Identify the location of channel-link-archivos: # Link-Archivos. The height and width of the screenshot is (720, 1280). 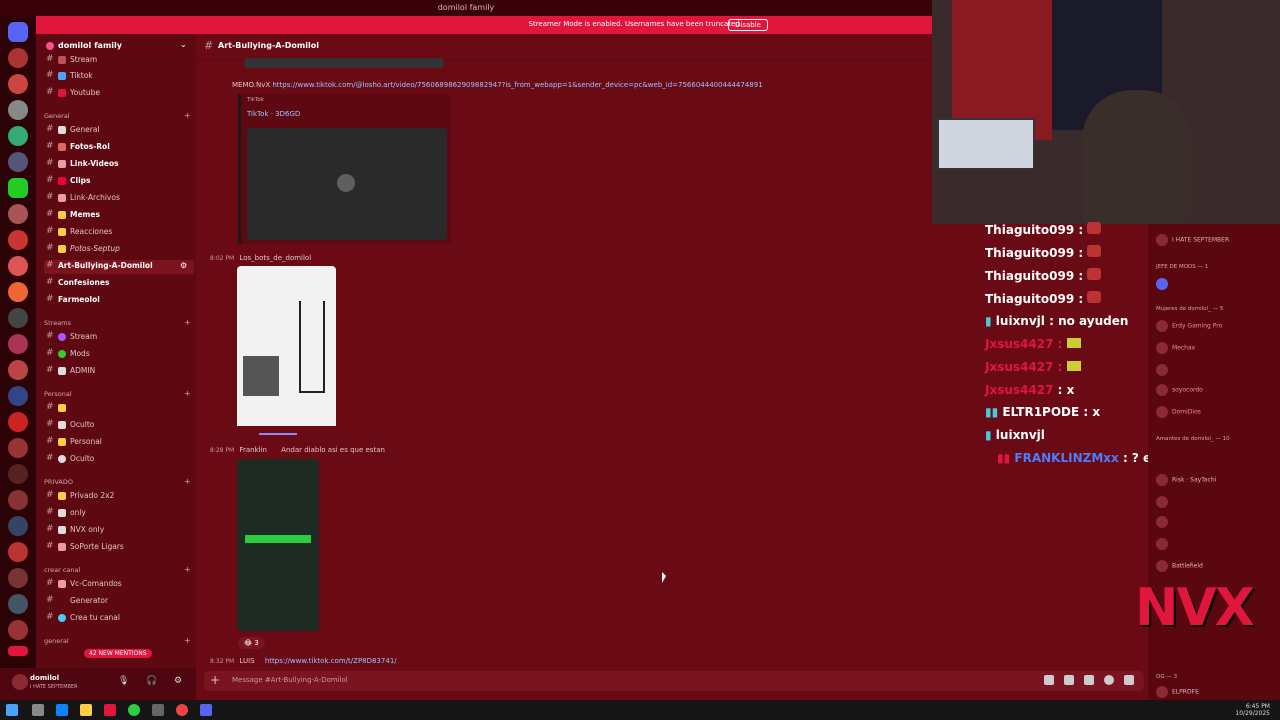
(119, 199).